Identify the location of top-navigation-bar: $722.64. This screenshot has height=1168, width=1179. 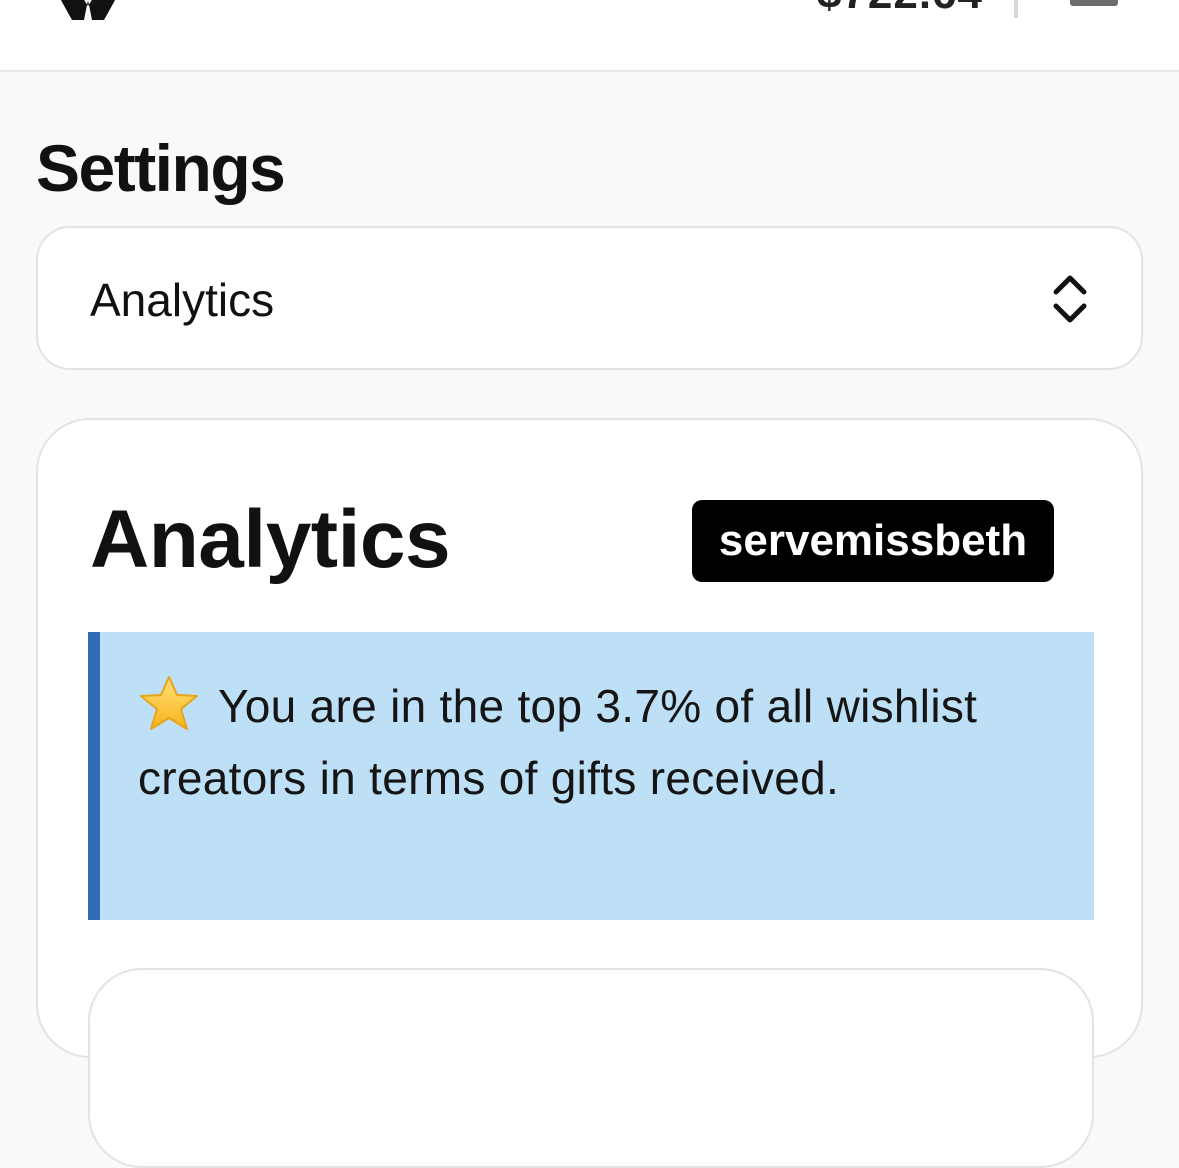
(589, 36).